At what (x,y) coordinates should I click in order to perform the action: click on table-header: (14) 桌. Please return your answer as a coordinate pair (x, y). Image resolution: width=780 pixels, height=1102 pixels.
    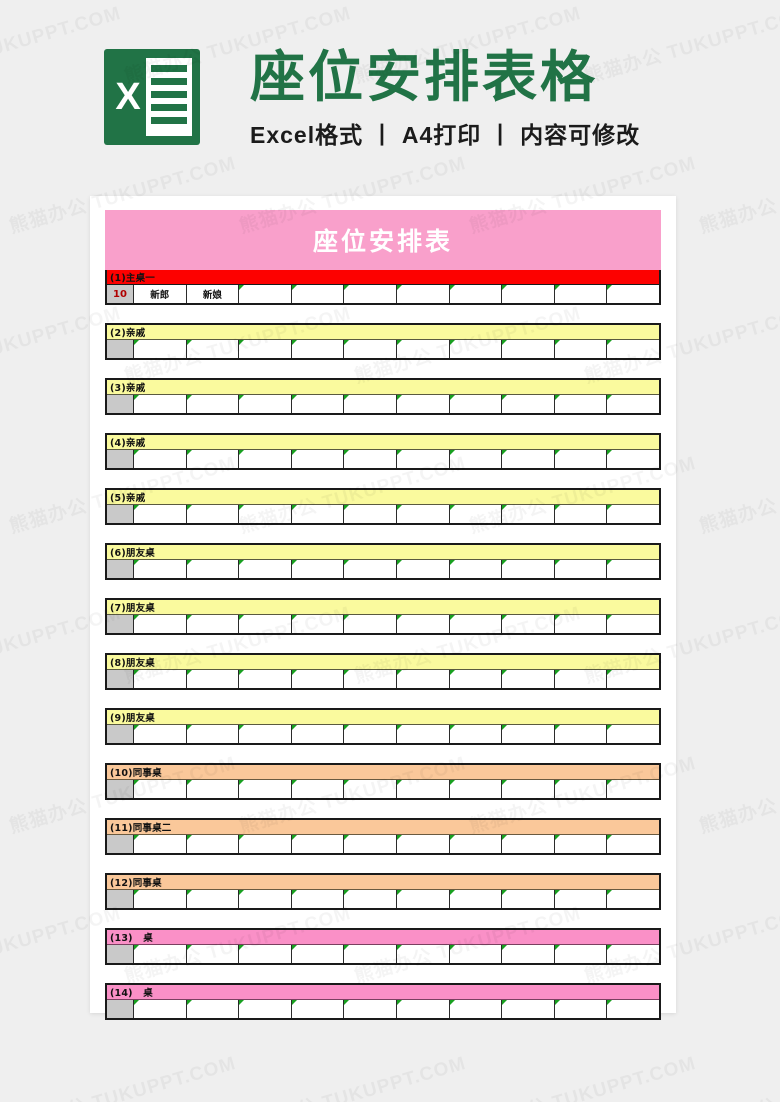
    Looking at the image, I should click on (383, 992).